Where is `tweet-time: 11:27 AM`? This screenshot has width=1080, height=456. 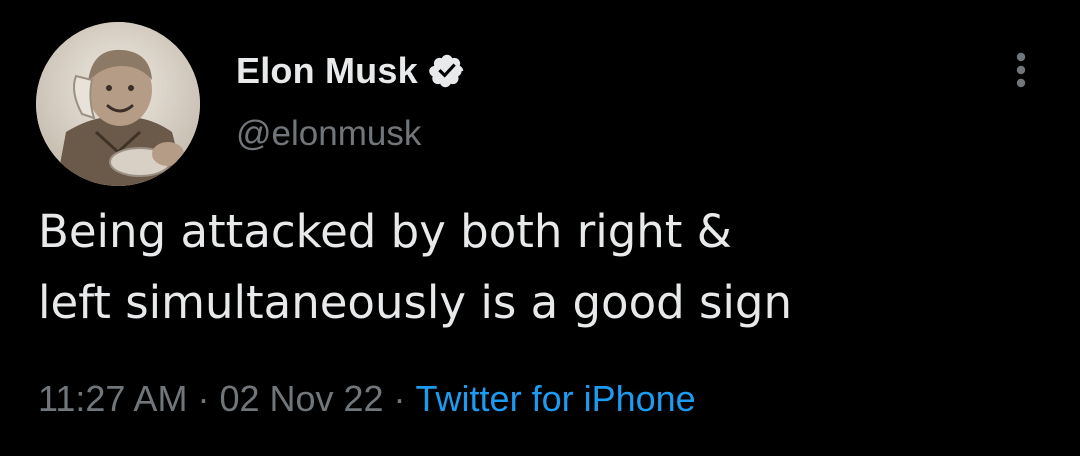
tweet-time: 11:27 AM is located at coordinates (112, 398).